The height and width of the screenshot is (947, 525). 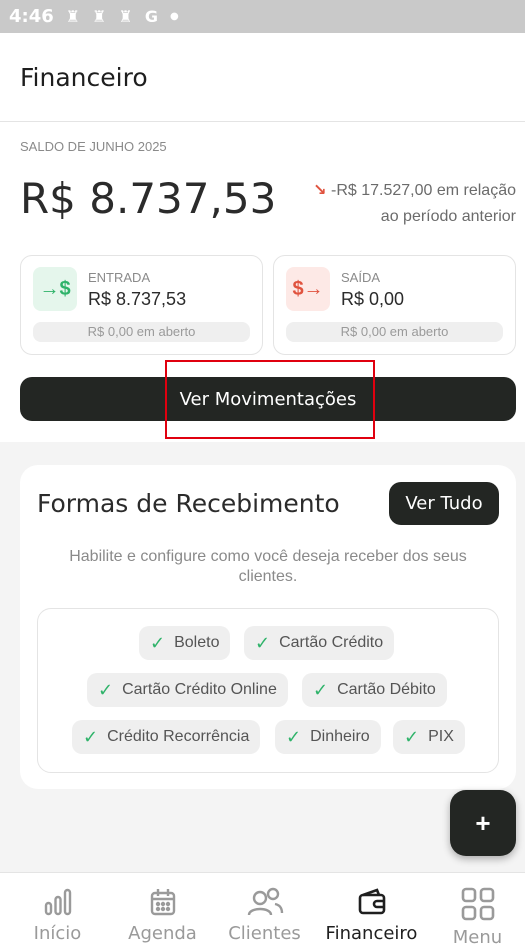 I want to click on income-card: →$ ENTRADA R$ 8.737,53 R$ 0,00 em aberto, so click(x=141, y=305).